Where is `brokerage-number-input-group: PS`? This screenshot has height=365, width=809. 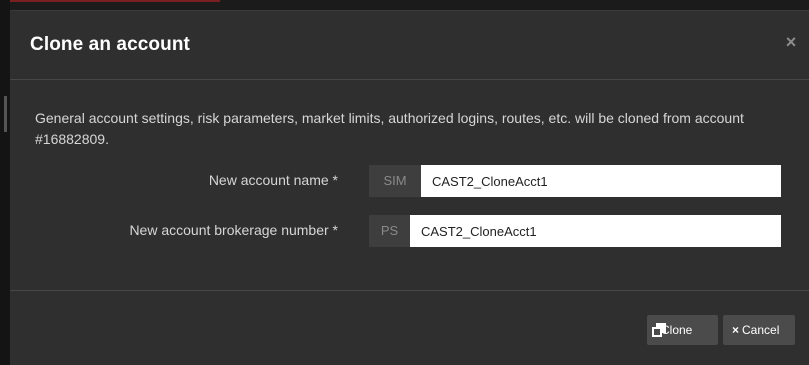 brokerage-number-input-group: PS is located at coordinates (575, 231).